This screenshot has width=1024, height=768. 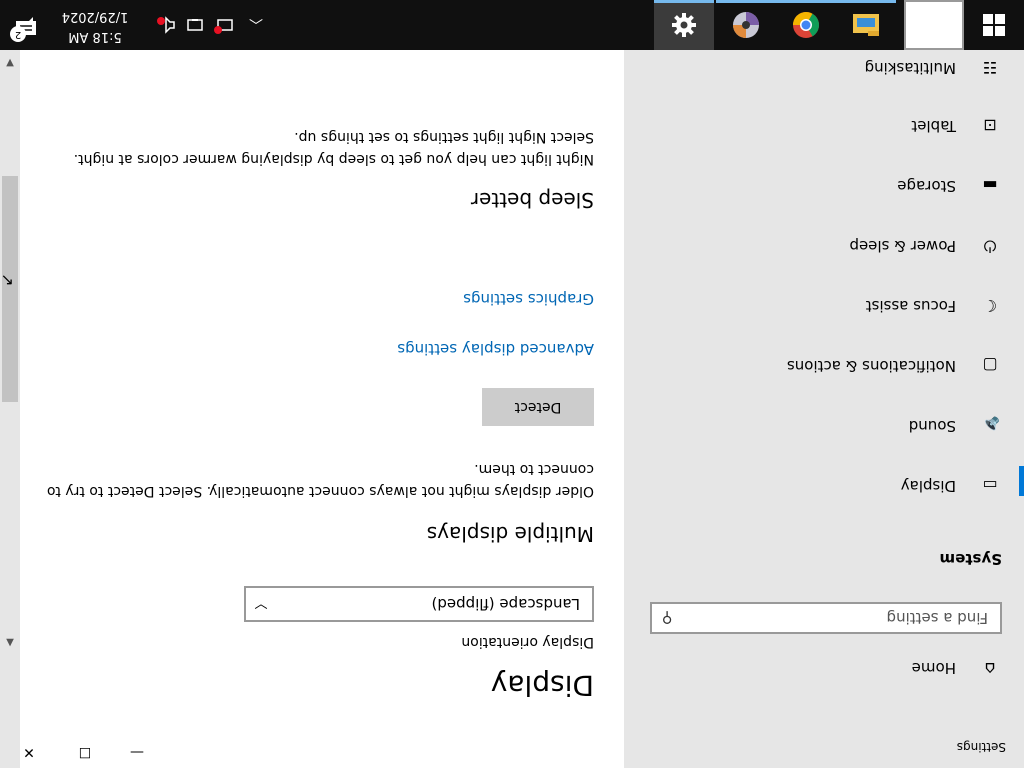 I want to click on sleep-better-heading: Sleep better, so click(x=532, y=200).